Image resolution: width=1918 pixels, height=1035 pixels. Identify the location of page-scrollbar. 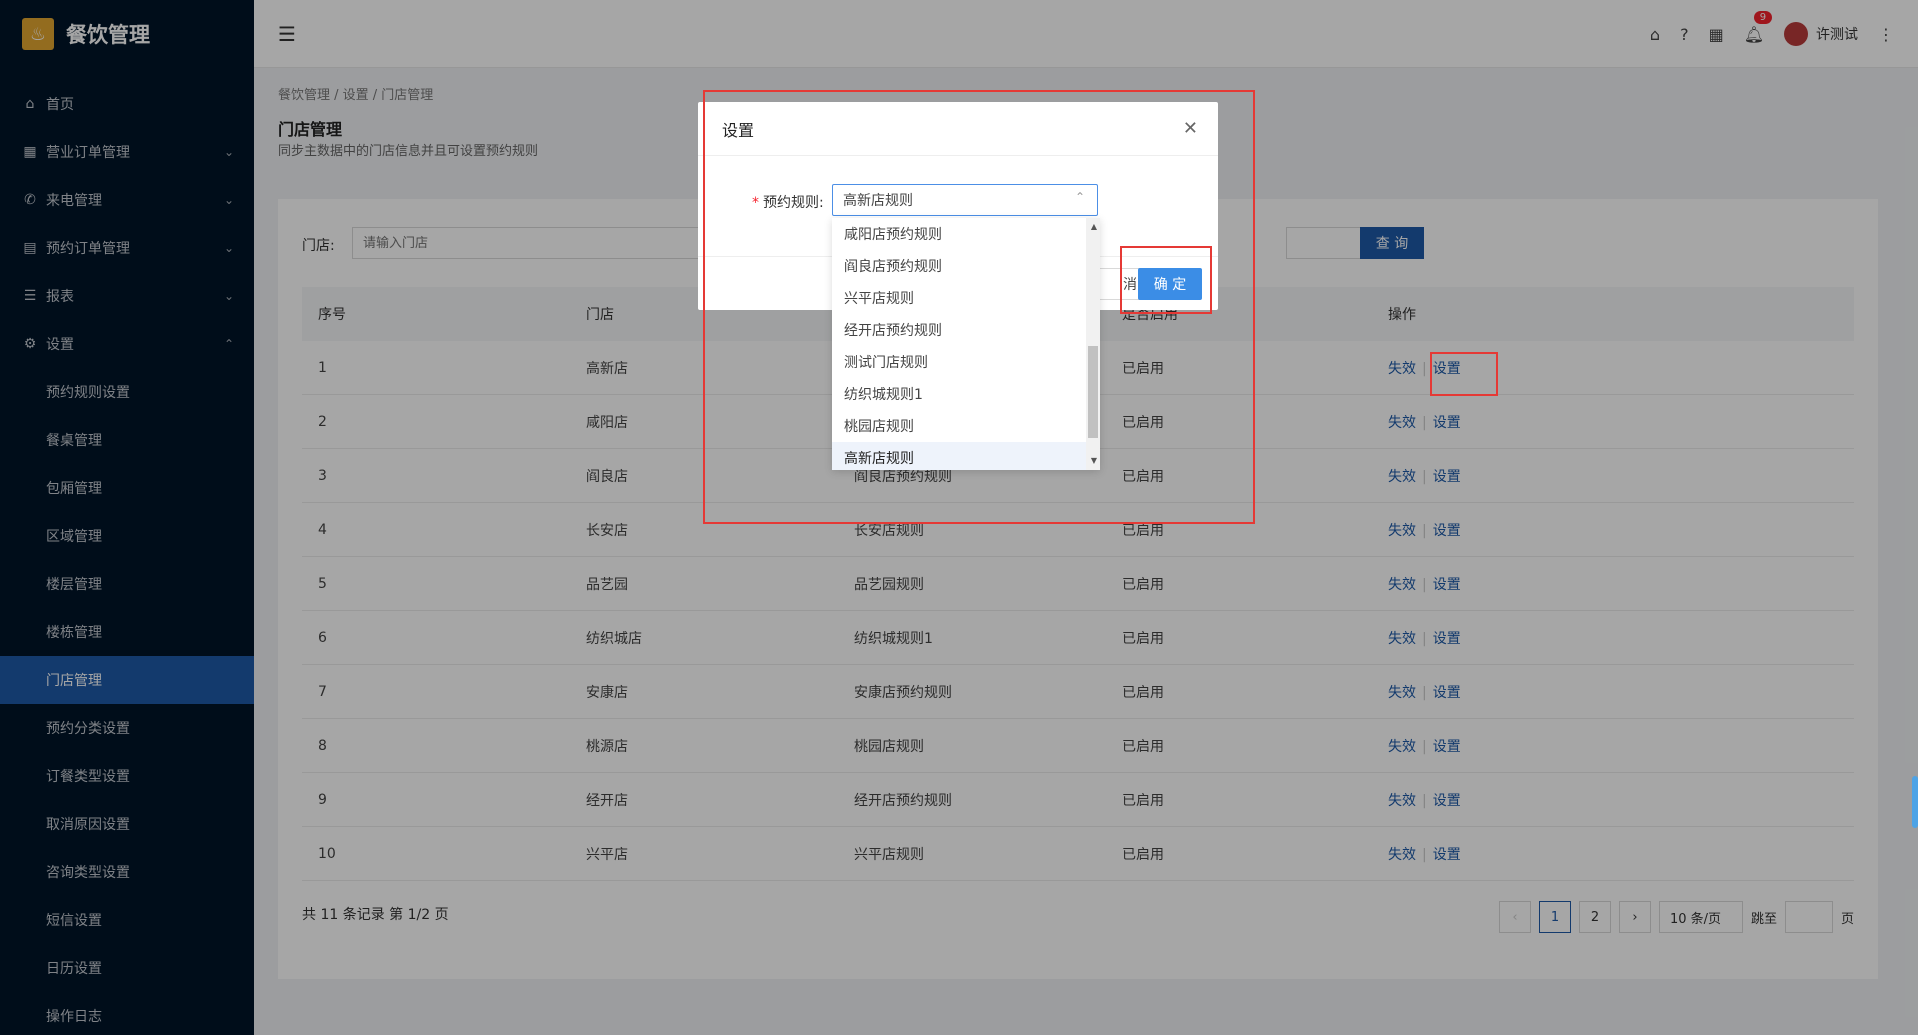
(1915, 802).